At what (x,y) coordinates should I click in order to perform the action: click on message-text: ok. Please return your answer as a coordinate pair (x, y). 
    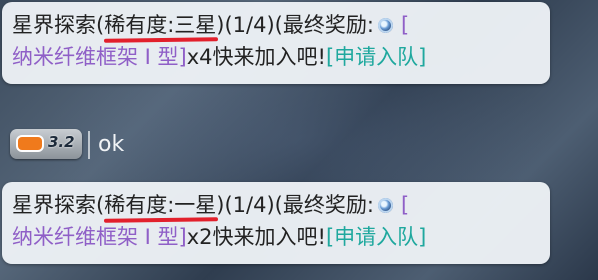
    Looking at the image, I should click on (111, 144).